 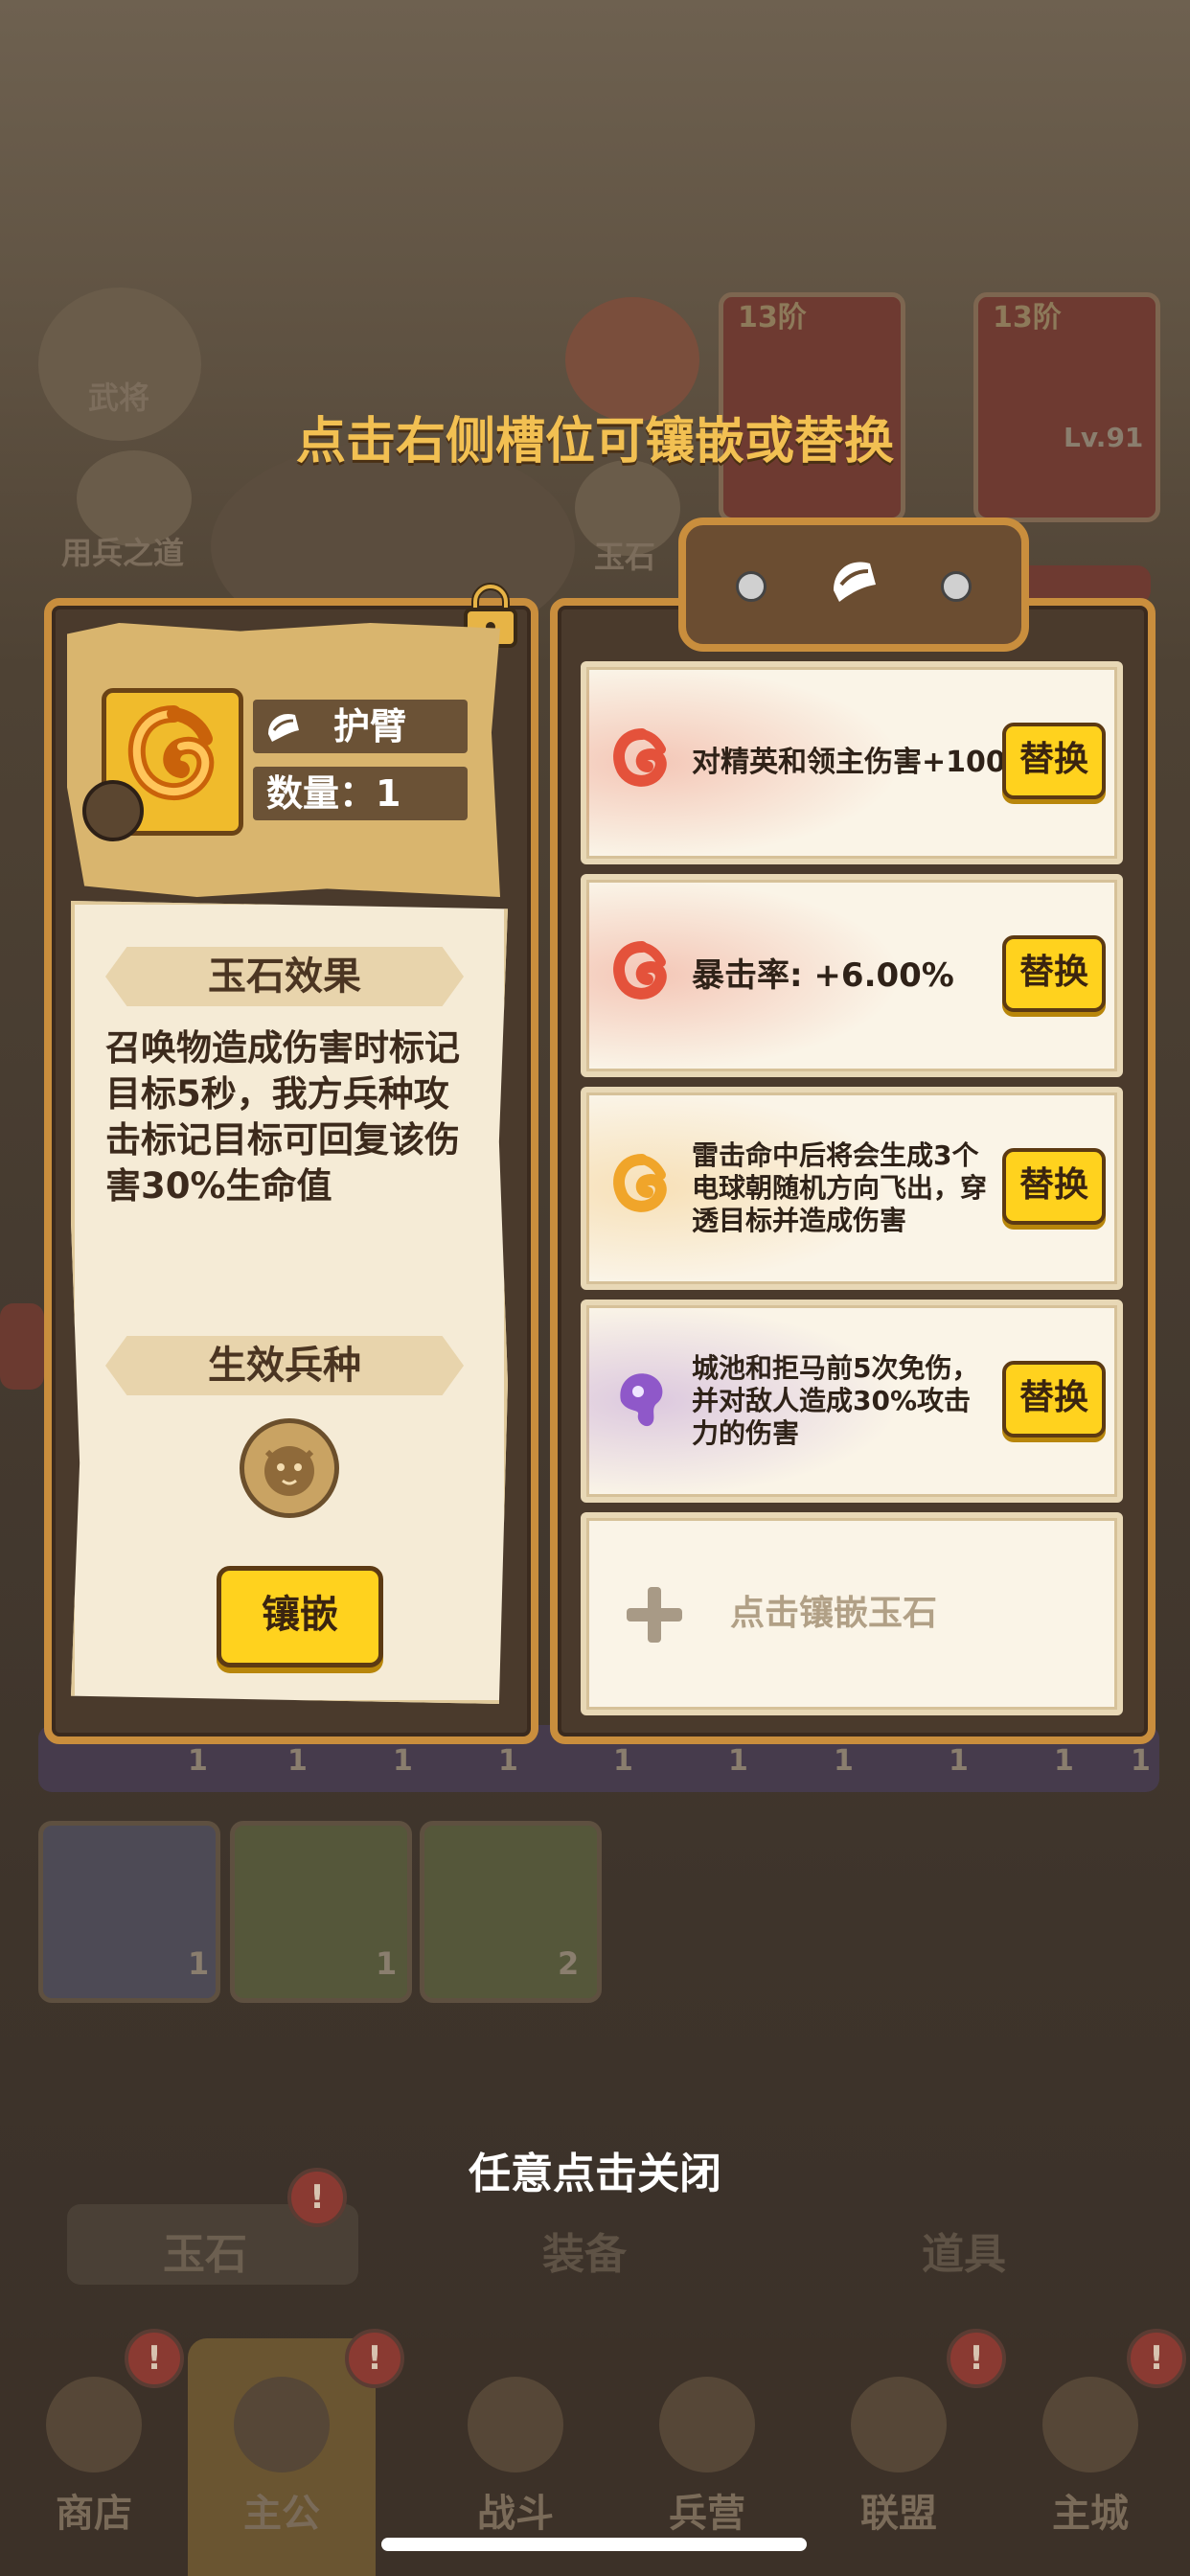 I want to click on jade-slot: 对精英和领主伤害+100% 替换, so click(x=852, y=762).